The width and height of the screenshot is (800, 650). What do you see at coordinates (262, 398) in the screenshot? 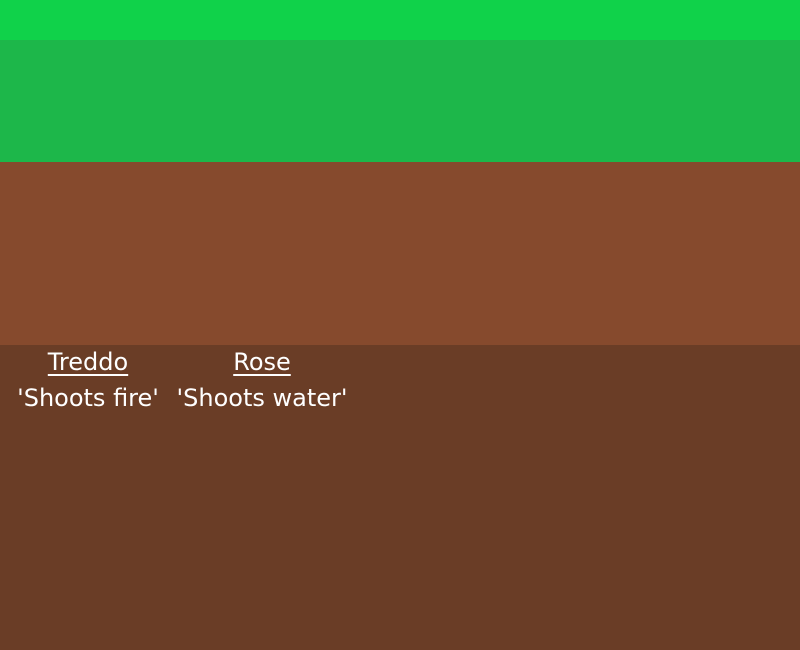
I see `character-description: 'Shoots water'` at bounding box center [262, 398].